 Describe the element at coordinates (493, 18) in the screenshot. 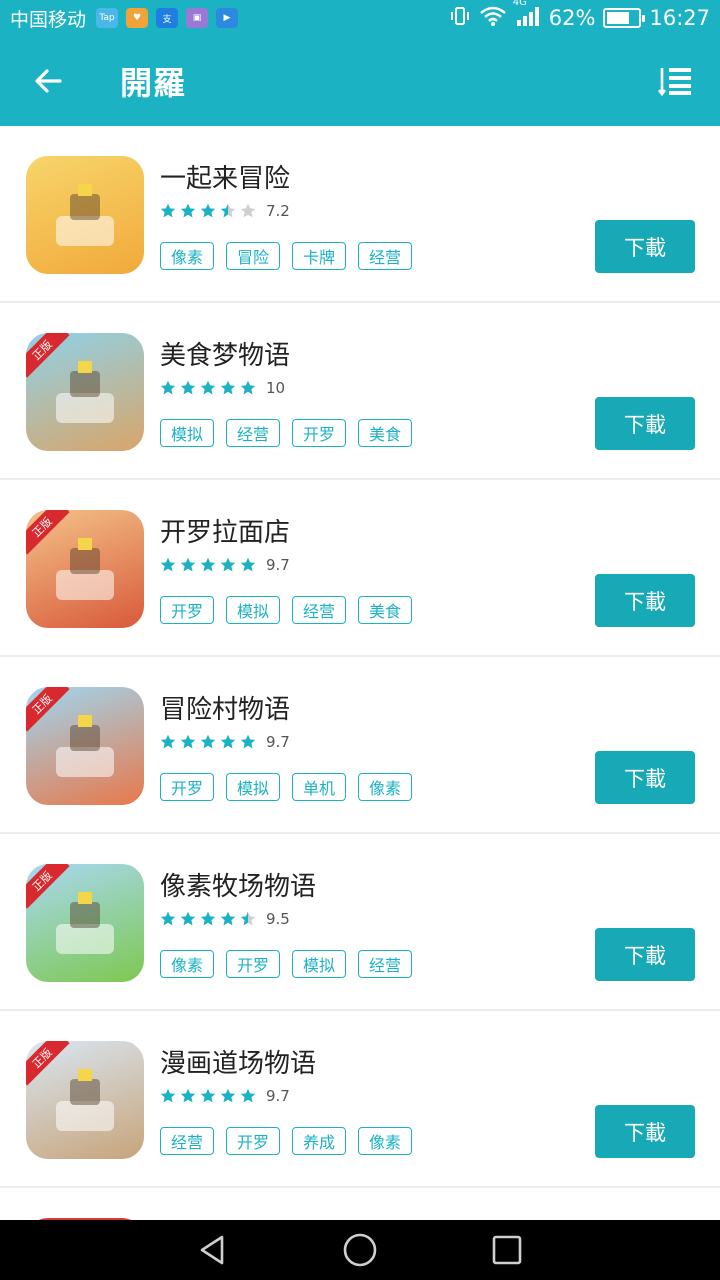

I see `wifi-icon` at that location.